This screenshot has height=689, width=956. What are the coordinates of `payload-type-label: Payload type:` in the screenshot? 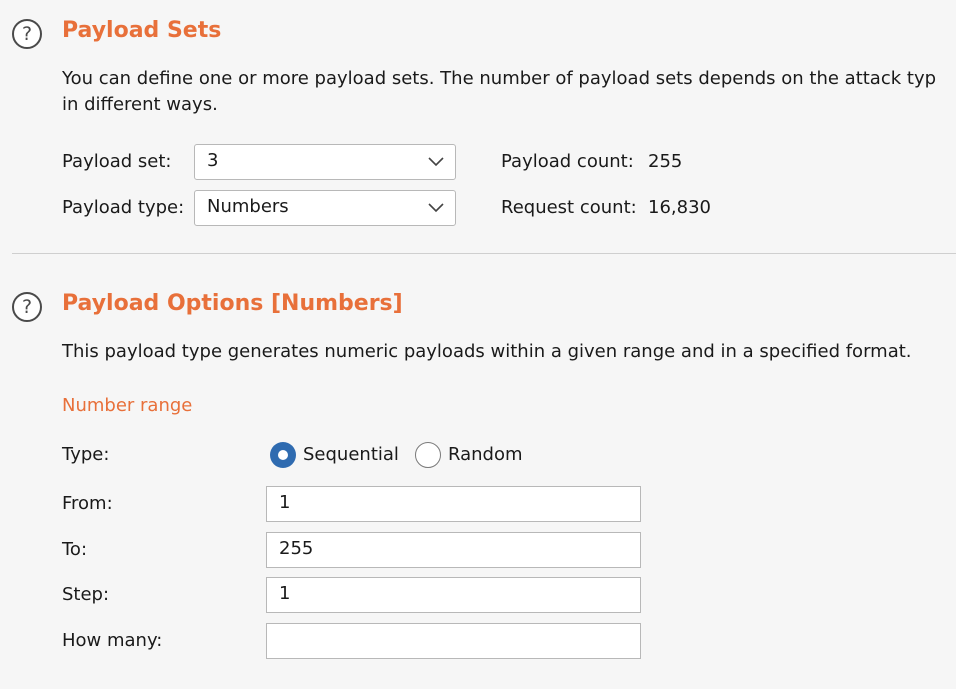 It's located at (123, 207).